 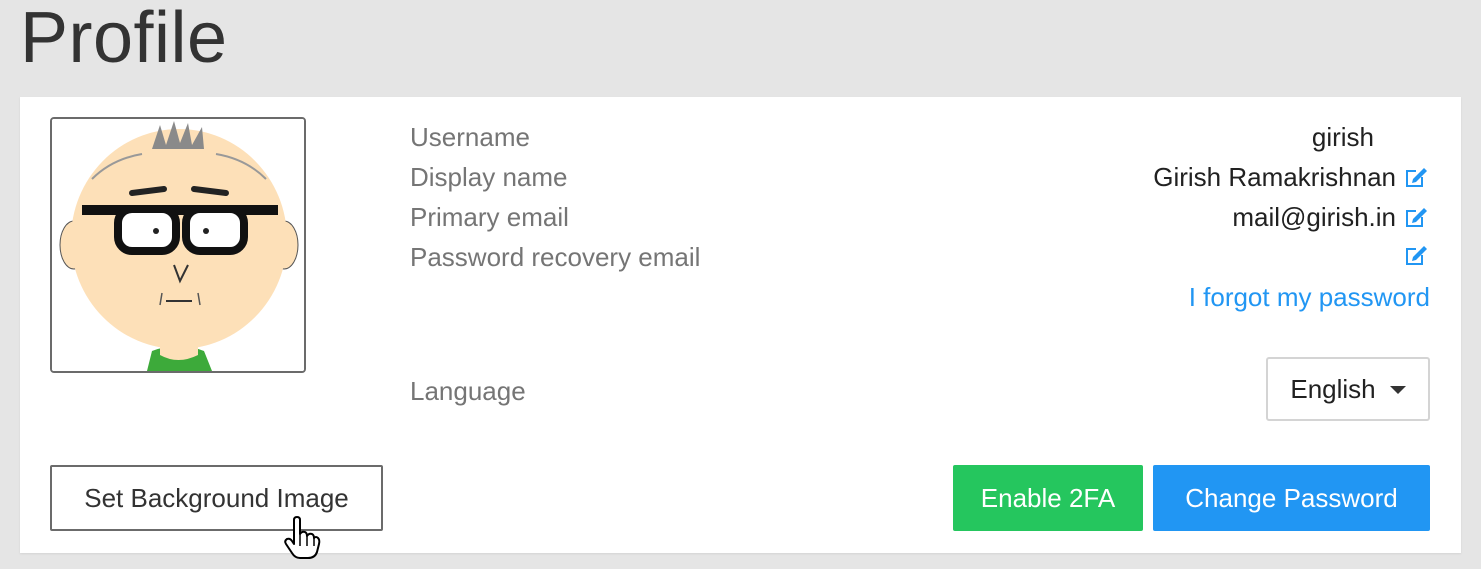 I want to click on primary-email-label: Primary email, so click(x=489, y=217).